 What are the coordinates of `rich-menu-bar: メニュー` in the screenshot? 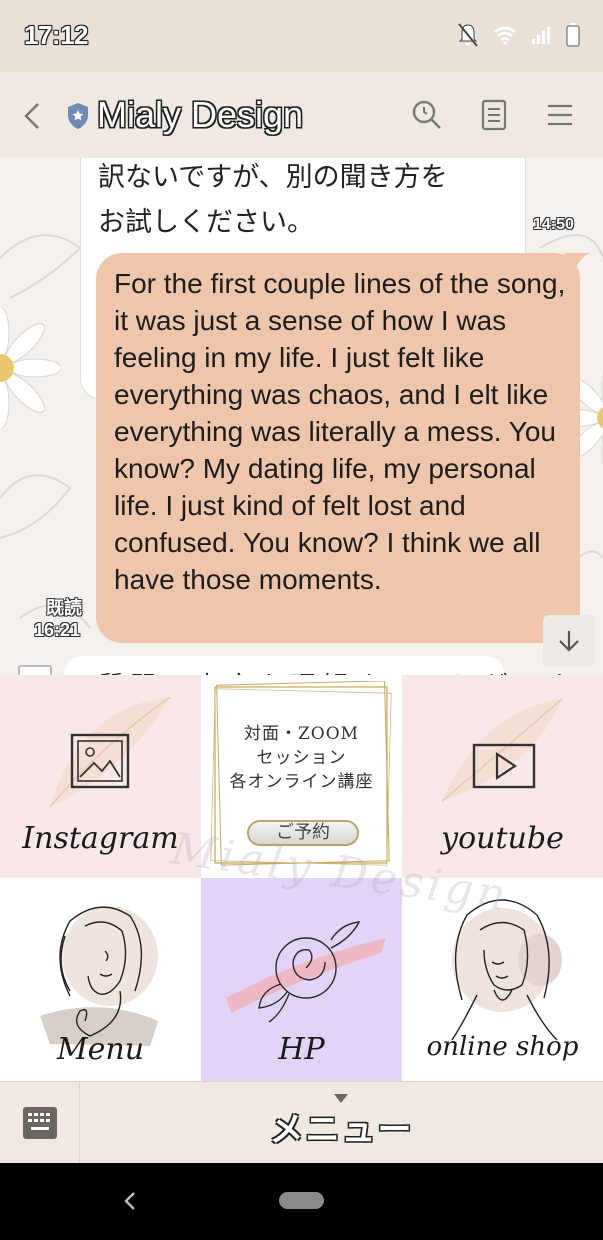 It's located at (301, 1122).